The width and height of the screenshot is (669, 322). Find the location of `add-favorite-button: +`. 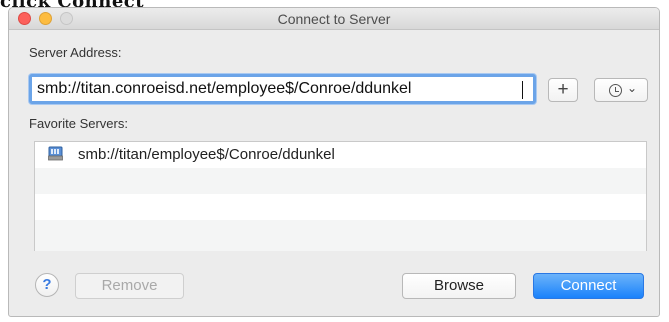

add-favorite-button: + is located at coordinates (563, 90).